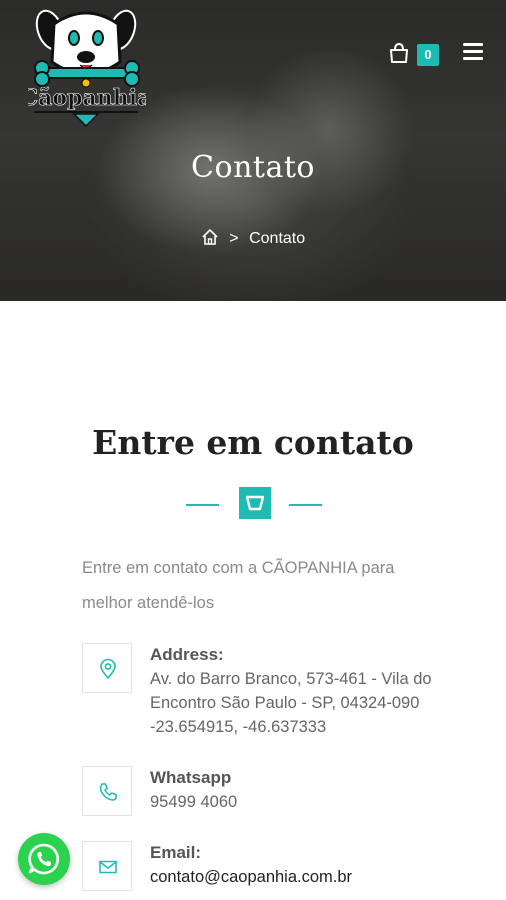 The image size is (506, 900). Describe the element at coordinates (253, 442) in the screenshot. I see `section-title: Entre em contato` at that location.